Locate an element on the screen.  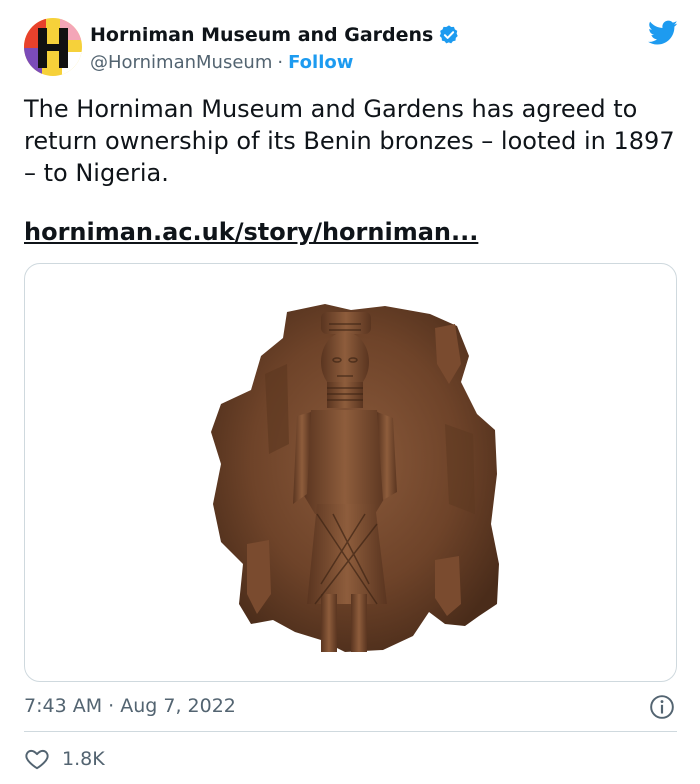
info-icon is located at coordinates (662, 707).